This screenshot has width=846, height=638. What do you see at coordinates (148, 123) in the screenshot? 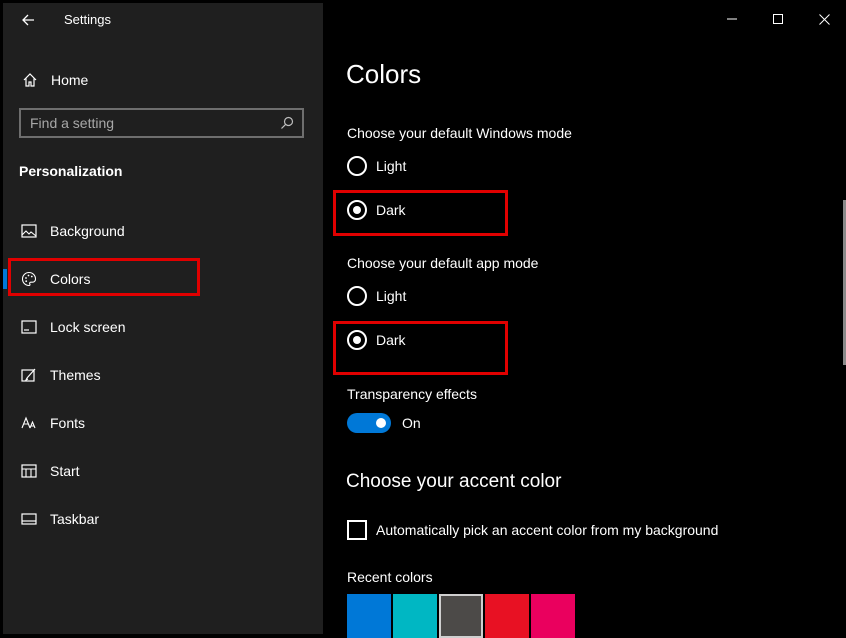
I see `search-input` at bounding box center [148, 123].